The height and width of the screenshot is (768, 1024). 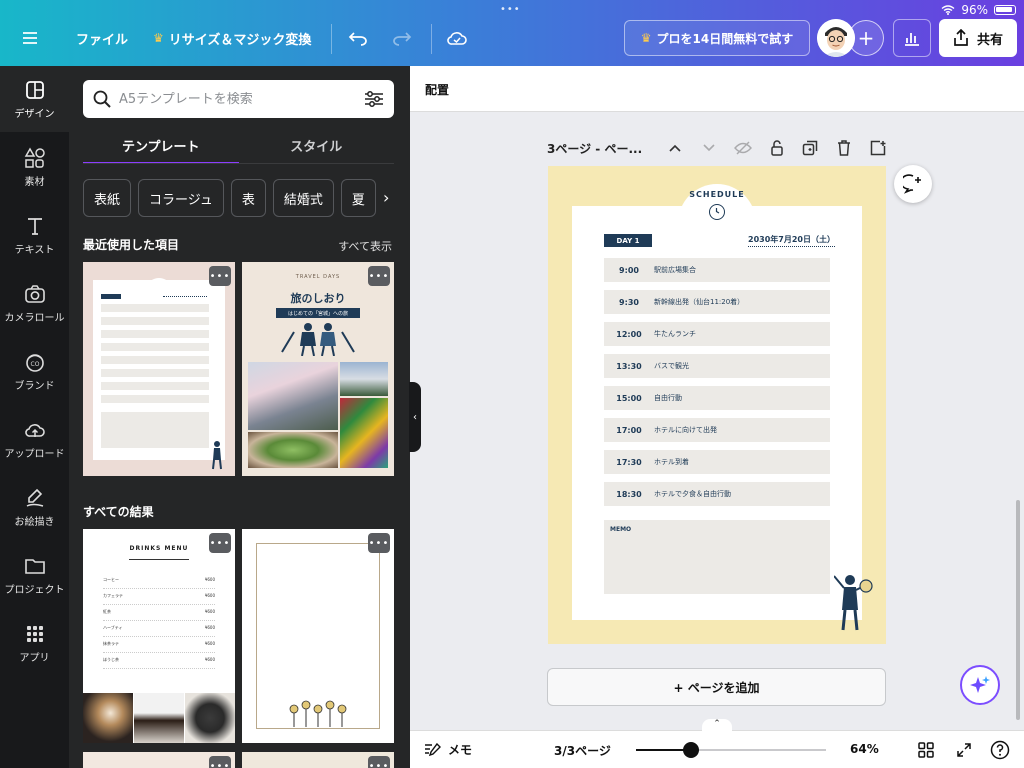 What do you see at coordinates (717, 334) in the screenshot?
I see `schedule-row: 12:00 牛たんランチ` at bounding box center [717, 334].